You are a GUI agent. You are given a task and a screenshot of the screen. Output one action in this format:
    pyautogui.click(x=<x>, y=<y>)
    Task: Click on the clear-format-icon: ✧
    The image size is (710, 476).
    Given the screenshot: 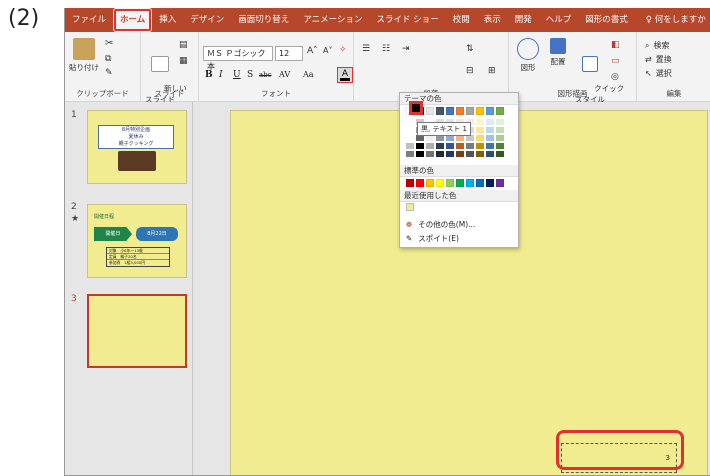 What is the action you would take?
    pyautogui.click(x=343, y=50)
    